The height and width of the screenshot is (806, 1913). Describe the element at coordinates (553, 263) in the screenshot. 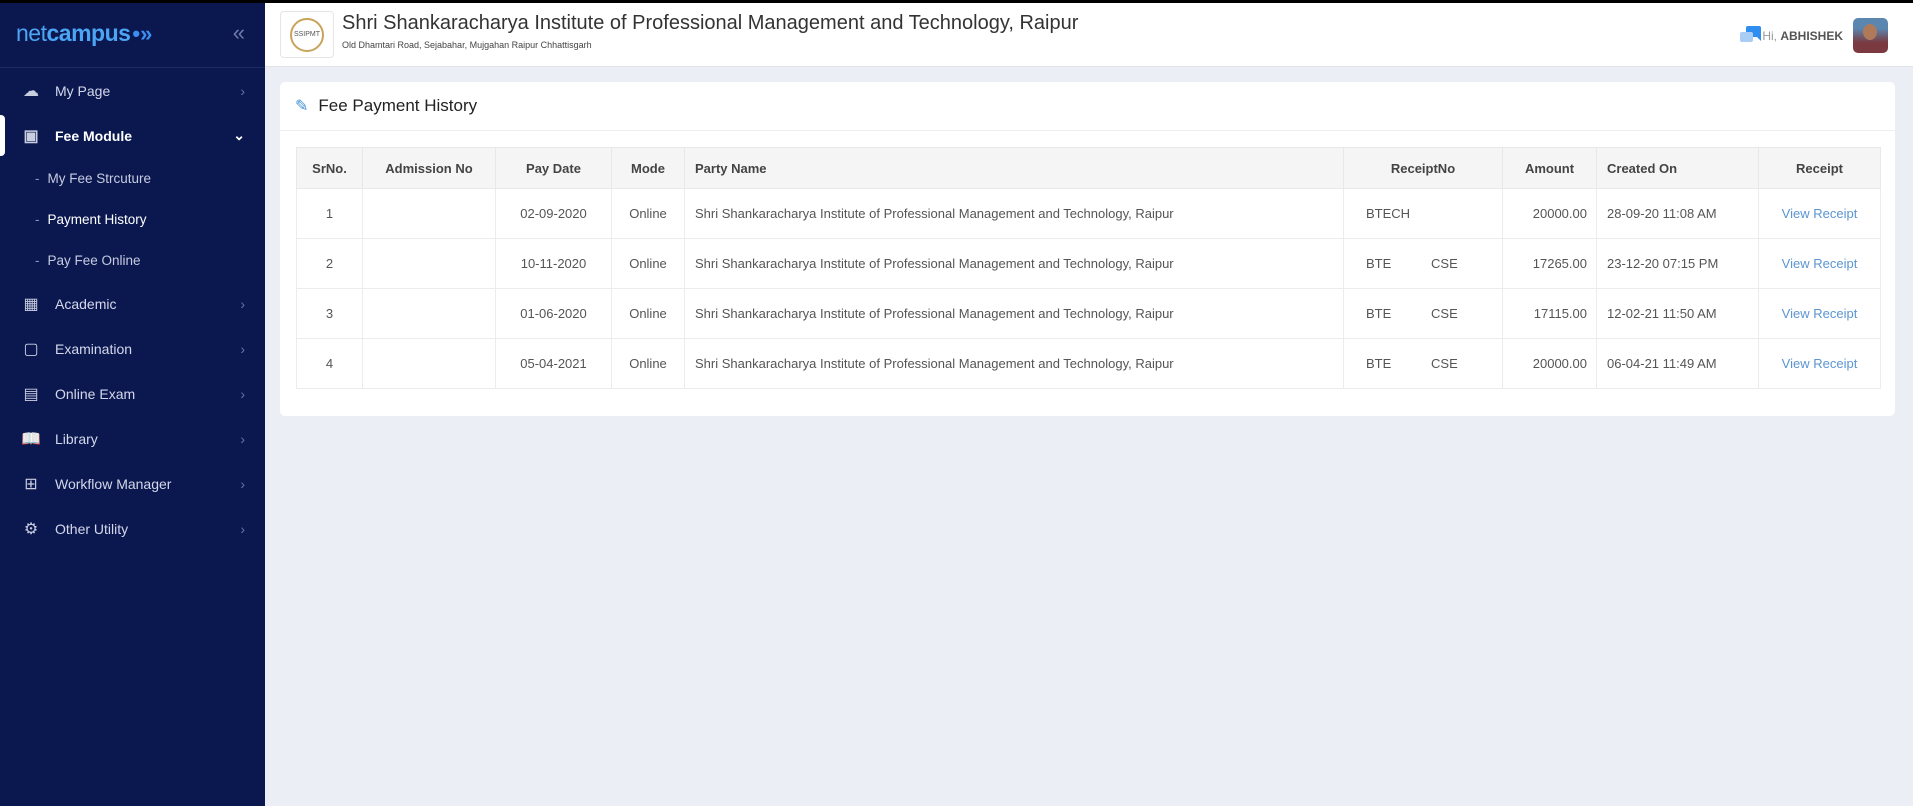

I see `pay-date-cell: 10-11-2020` at that location.